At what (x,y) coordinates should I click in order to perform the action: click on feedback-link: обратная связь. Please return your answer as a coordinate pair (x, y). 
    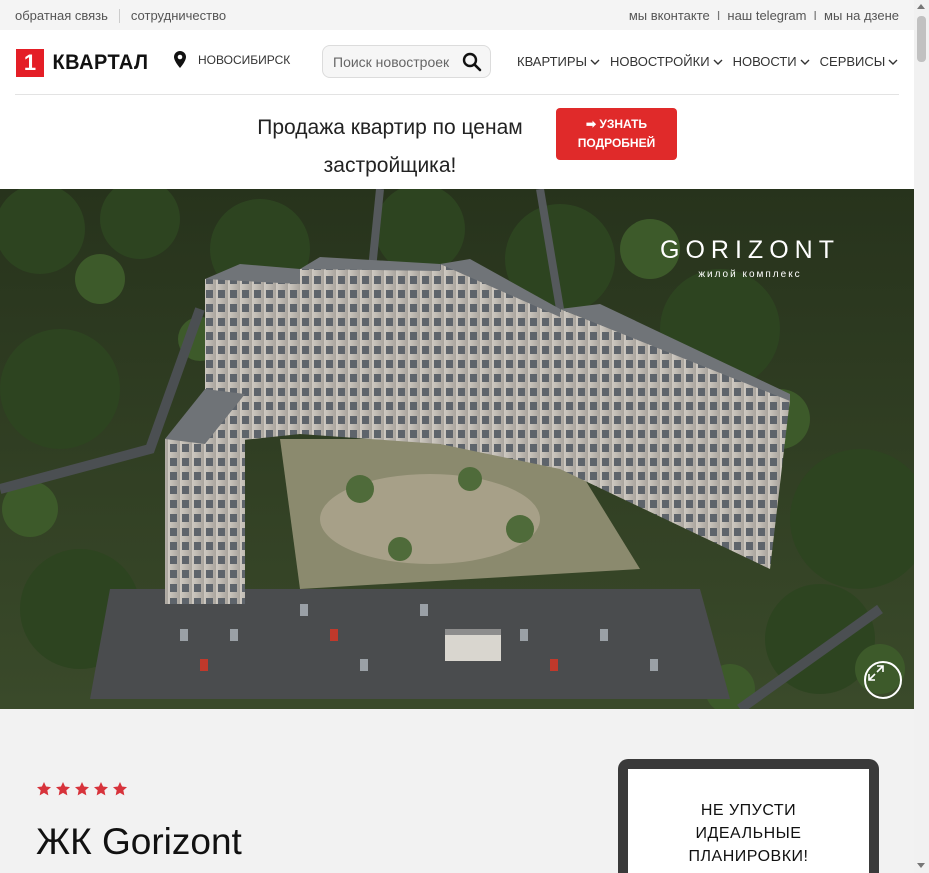
    Looking at the image, I should click on (61, 15).